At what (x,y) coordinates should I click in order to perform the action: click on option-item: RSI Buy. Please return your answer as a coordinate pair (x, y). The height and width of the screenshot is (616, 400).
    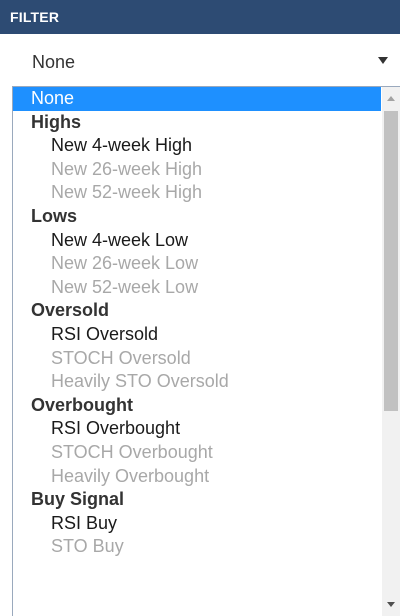
    Looking at the image, I should click on (197, 524).